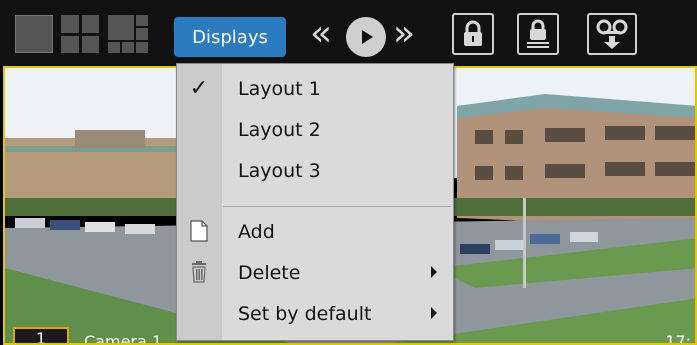 This screenshot has width=697, height=345. Describe the element at coordinates (279, 171) in the screenshot. I see `menu-item-label: Layout 3` at that location.